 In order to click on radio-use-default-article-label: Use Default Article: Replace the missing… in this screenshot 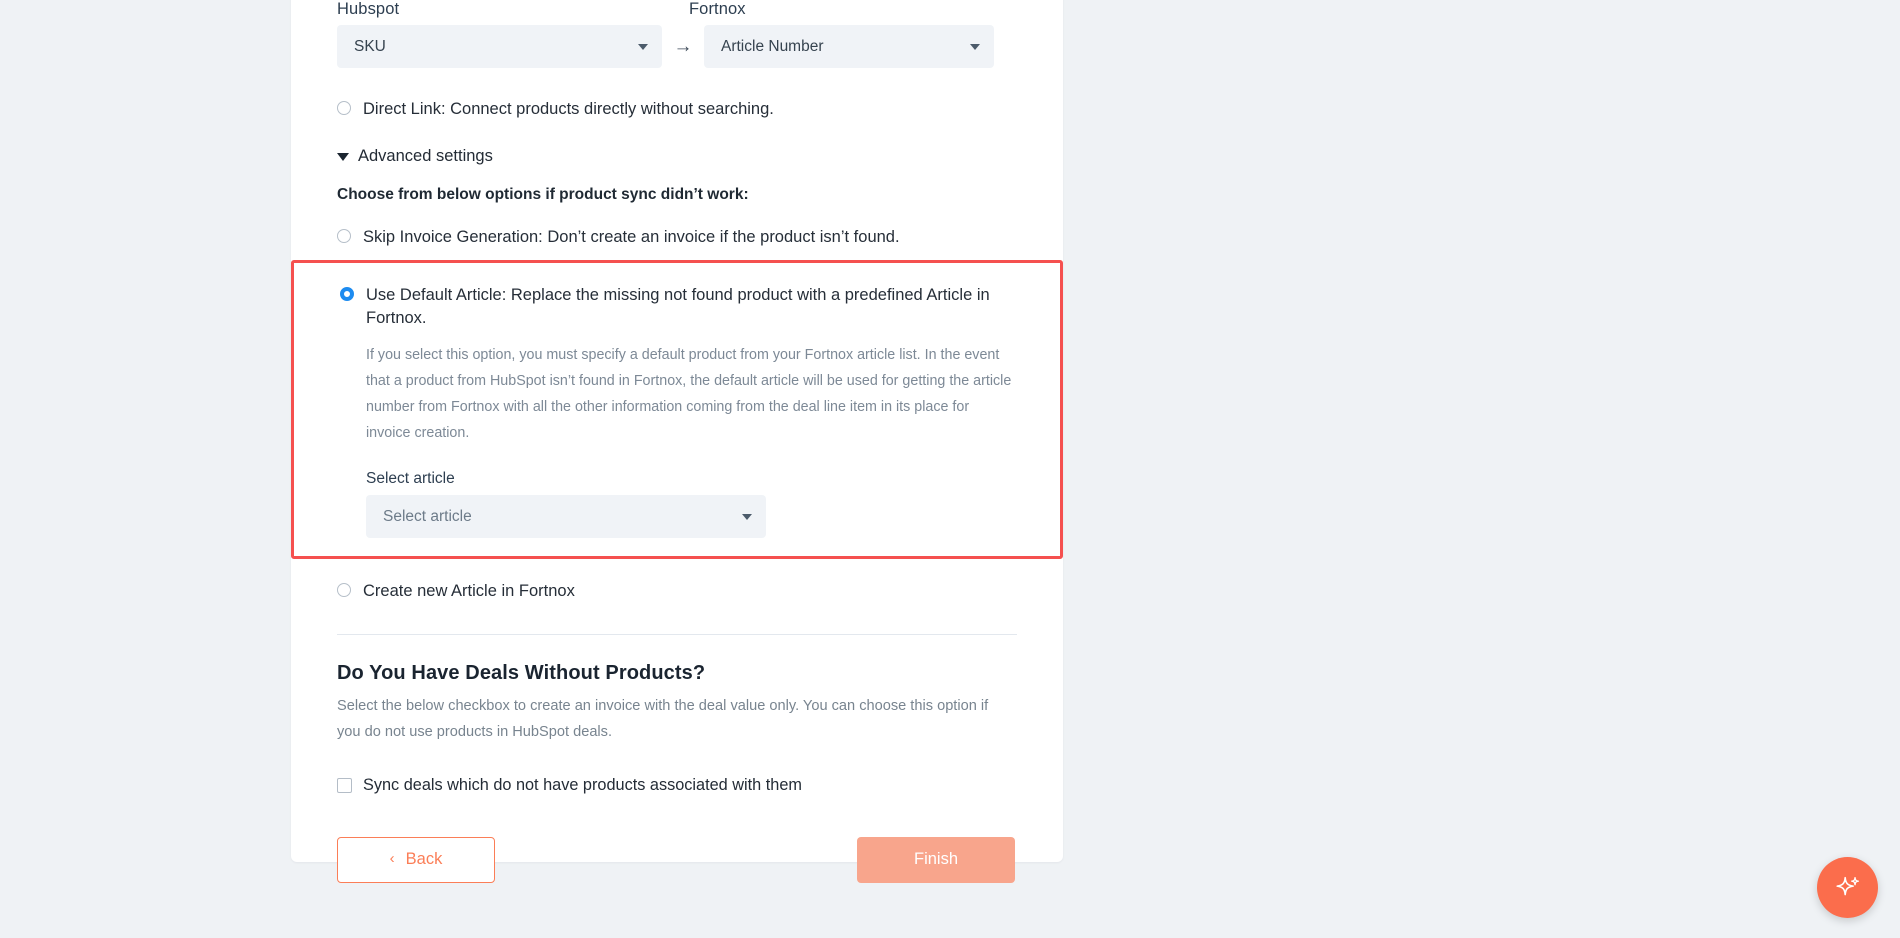, I will do `click(678, 306)`.